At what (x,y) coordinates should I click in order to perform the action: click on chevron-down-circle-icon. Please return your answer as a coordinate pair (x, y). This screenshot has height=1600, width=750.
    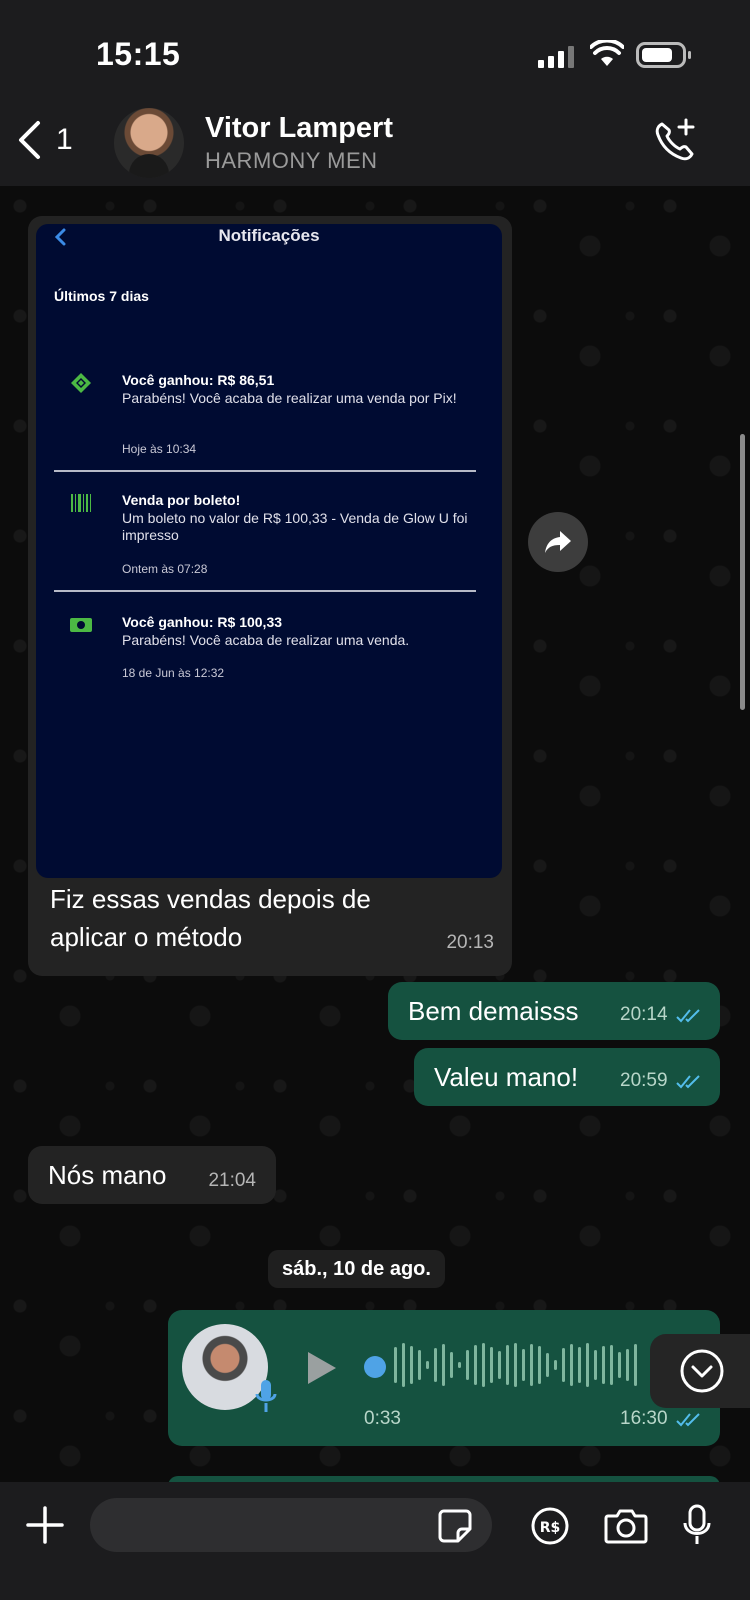
    Looking at the image, I should click on (702, 1371).